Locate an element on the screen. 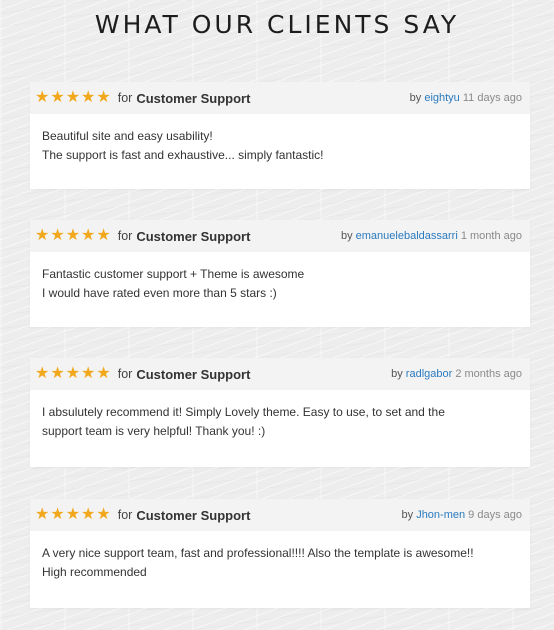 The height and width of the screenshot is (630, 554). review-age: 1 month ago is located at coordinates (491, 236).